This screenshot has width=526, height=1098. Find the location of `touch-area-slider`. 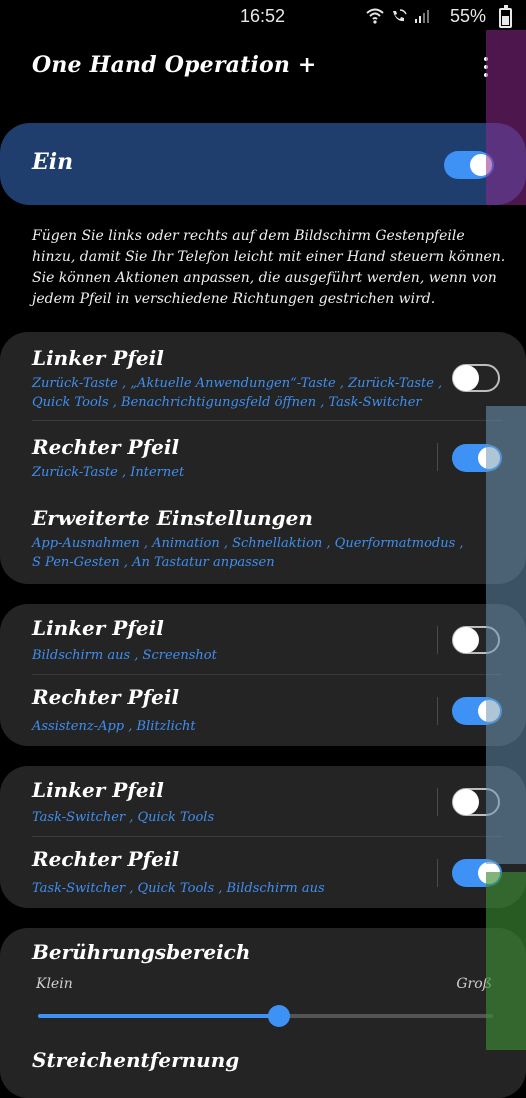

touch-area-slider is located at coordinates (265, 1016).